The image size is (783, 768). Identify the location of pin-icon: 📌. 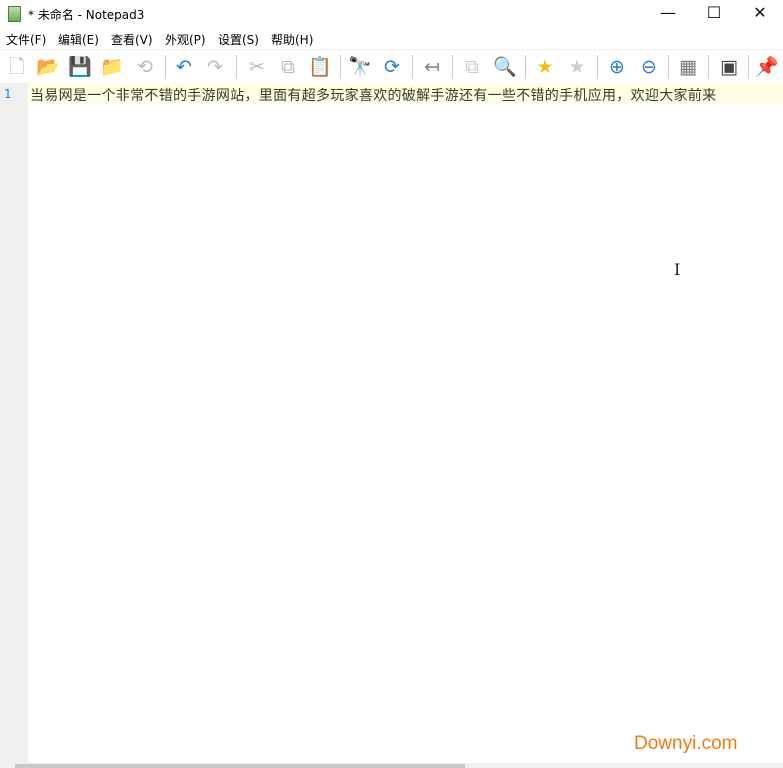
(767, 67).